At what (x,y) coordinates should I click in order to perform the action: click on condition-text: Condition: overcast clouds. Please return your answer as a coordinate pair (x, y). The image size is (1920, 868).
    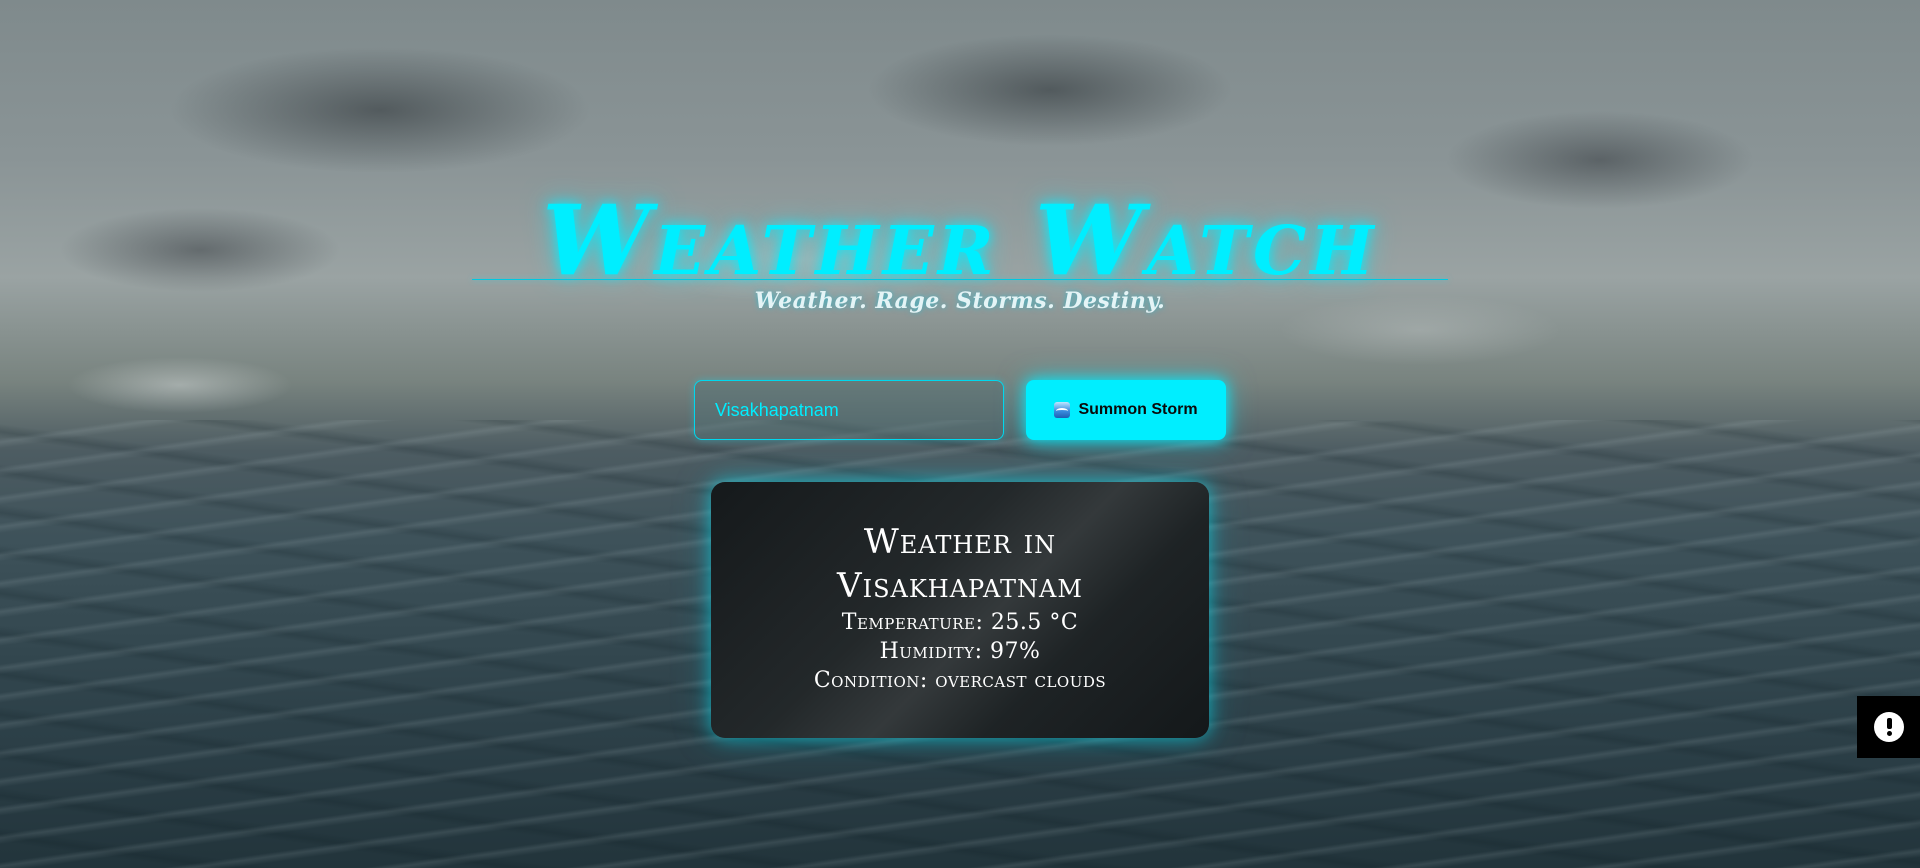
    Looking at the image, I should click on (960, 680).